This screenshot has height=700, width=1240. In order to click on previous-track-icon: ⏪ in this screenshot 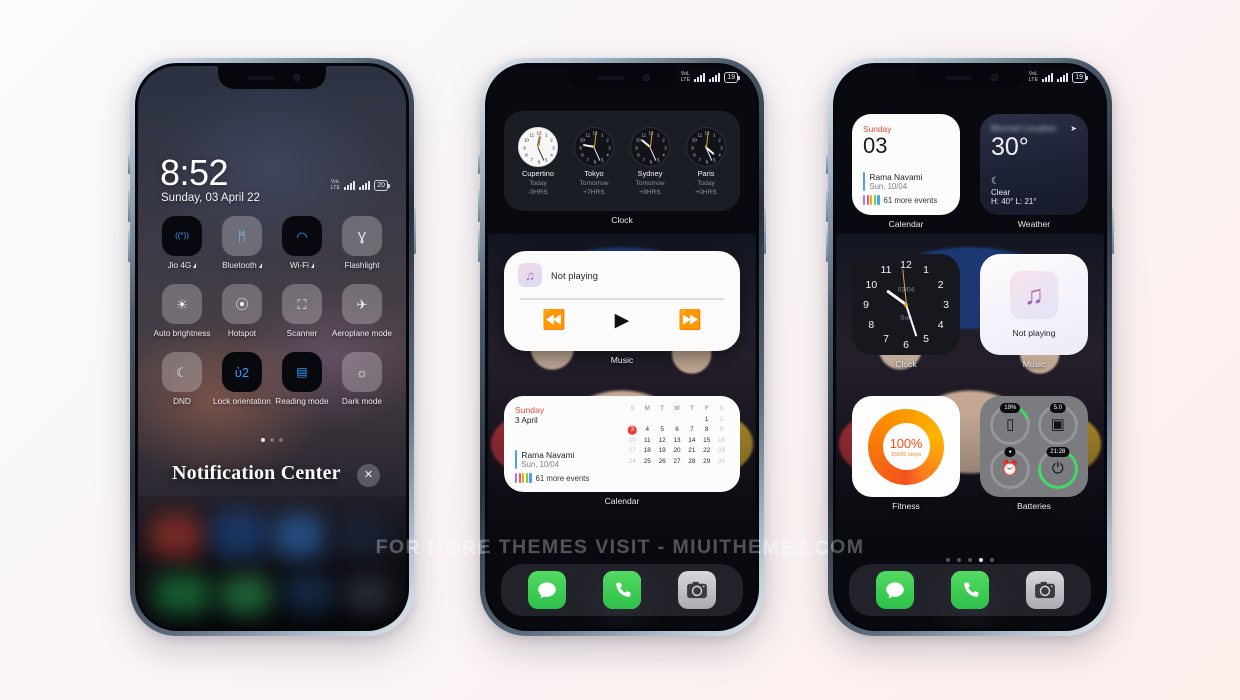, I will do `click(554, 320)`.